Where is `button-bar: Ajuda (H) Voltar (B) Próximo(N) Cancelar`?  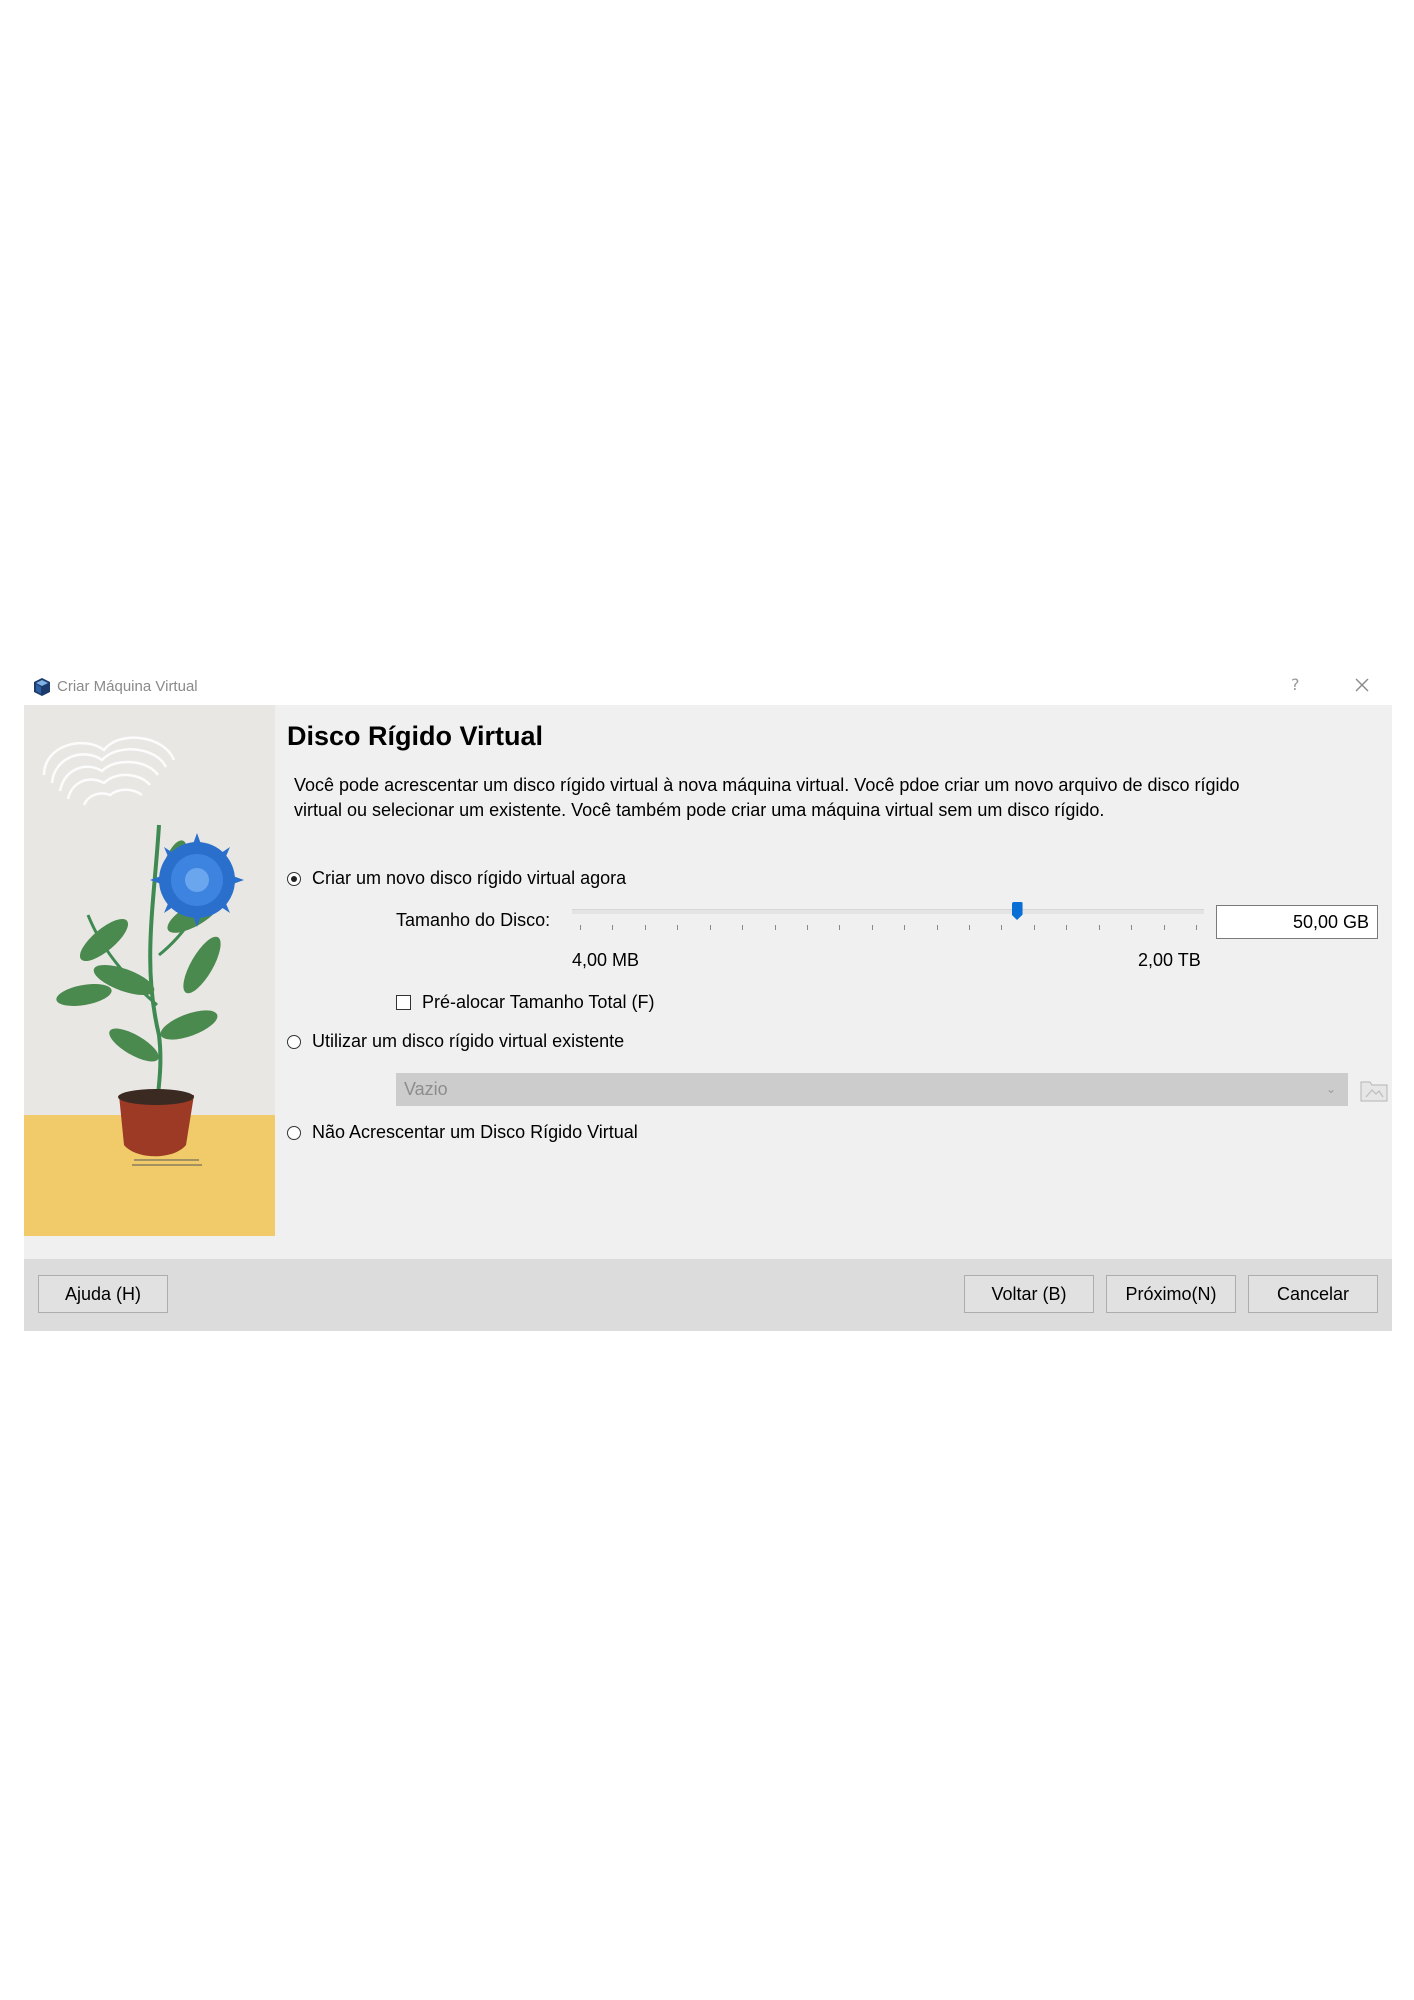
button-bar: Ajuda (H) Voltar (B) Próximo(N) Cancelar is located at coordinates (708, 1295).